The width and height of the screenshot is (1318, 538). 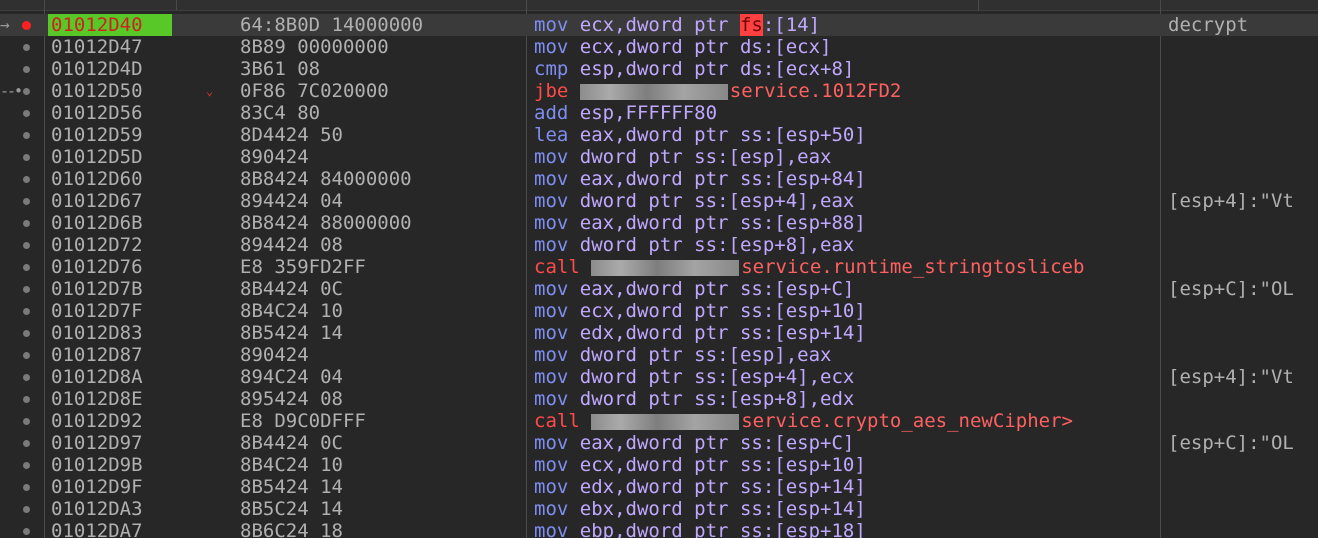 What do you see at coordinates (845, 179) in the screenshot?
I see `instruction-cell: mov eax,dword ptr ss:[esp+84]` at bounding box center [845, 179].